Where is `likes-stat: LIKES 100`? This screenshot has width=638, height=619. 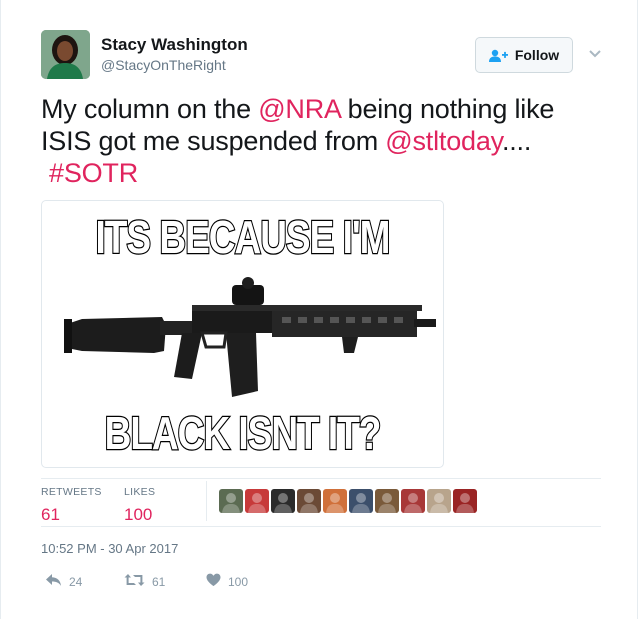 likes-stat: LIKES 100 is located at coordinates (139, 505).